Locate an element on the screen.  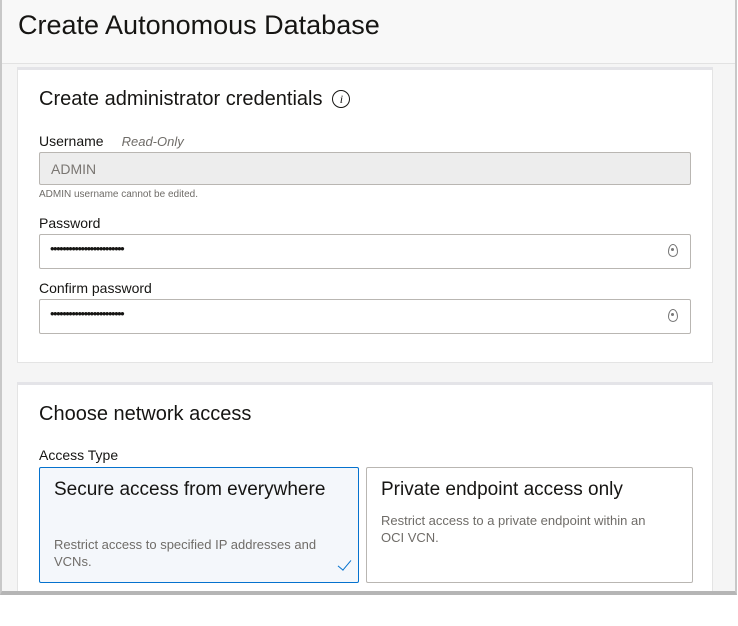
confirm-password-field: •••••••••••••••••••••••• is located at coordinates (365, 316).